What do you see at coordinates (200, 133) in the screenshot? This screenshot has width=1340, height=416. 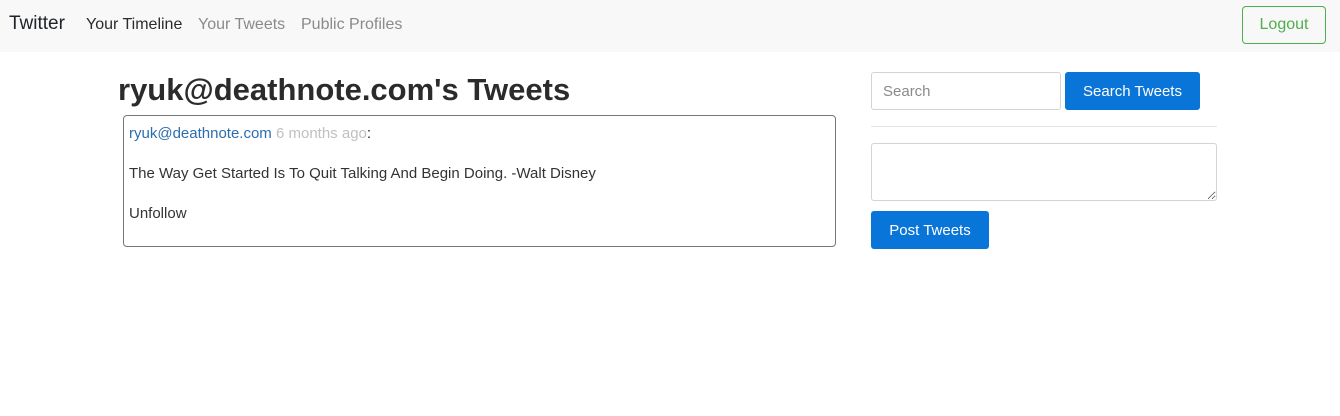 I see `tweet-author-link: ryuk@deathnote.com` at bounding box center [200, 133].